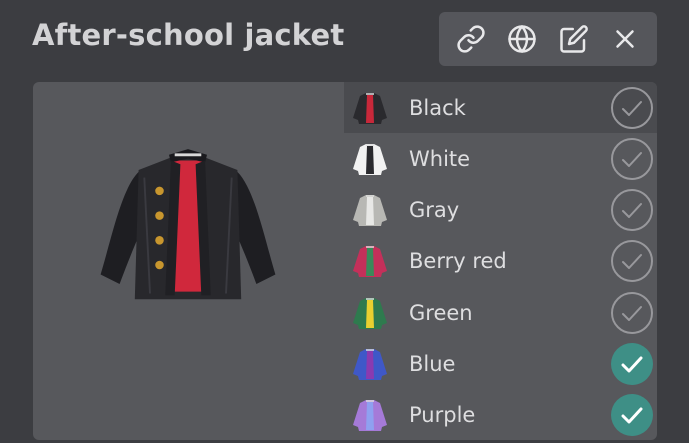 This screenshot has height=443, width=689. What do you see at coordinates (440, 158) in the screenshot?
I see `variant-label: White` at bounding box center [440, 158].